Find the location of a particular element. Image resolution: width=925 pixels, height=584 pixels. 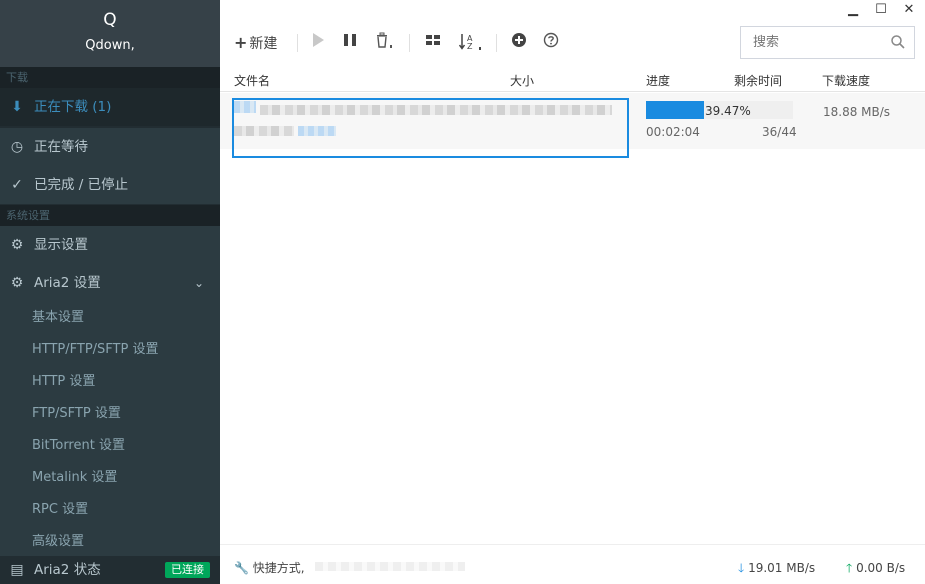

clock-icon: ◷ is located at coordinates (17, 147).